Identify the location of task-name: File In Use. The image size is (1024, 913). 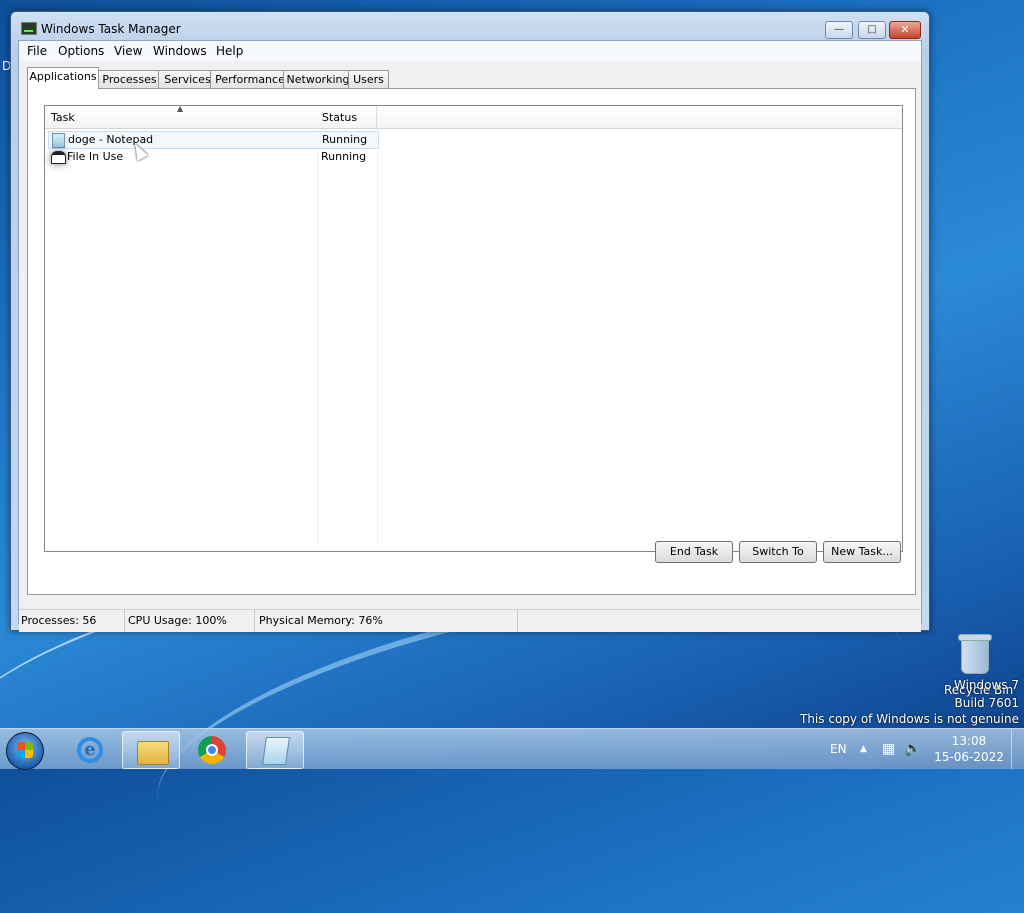
(95, 156).